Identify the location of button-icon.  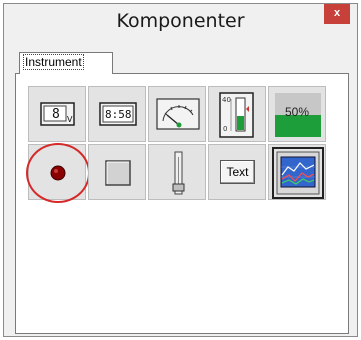
(118, 173).